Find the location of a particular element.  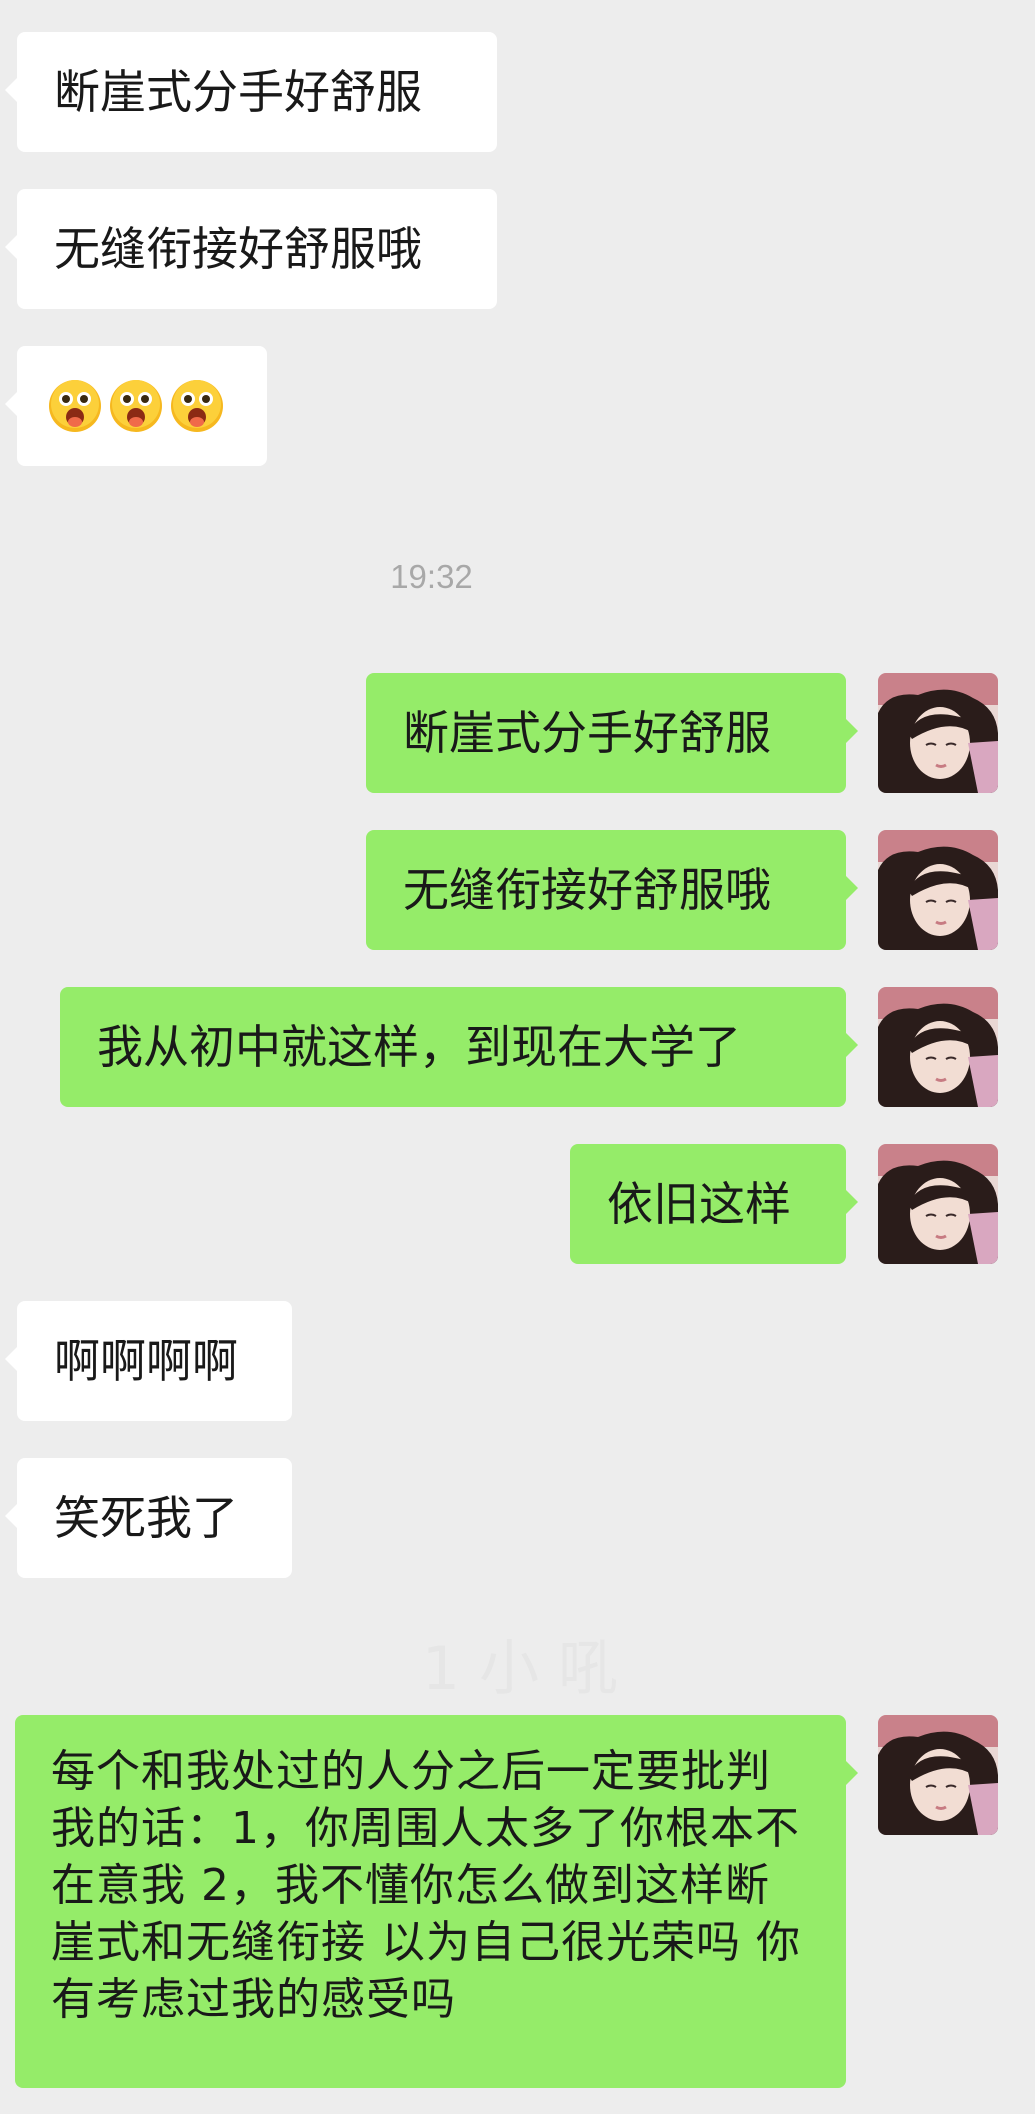

incoming-message-bubble: 啊啊啊啊 is located at coordinates (148, 1361).